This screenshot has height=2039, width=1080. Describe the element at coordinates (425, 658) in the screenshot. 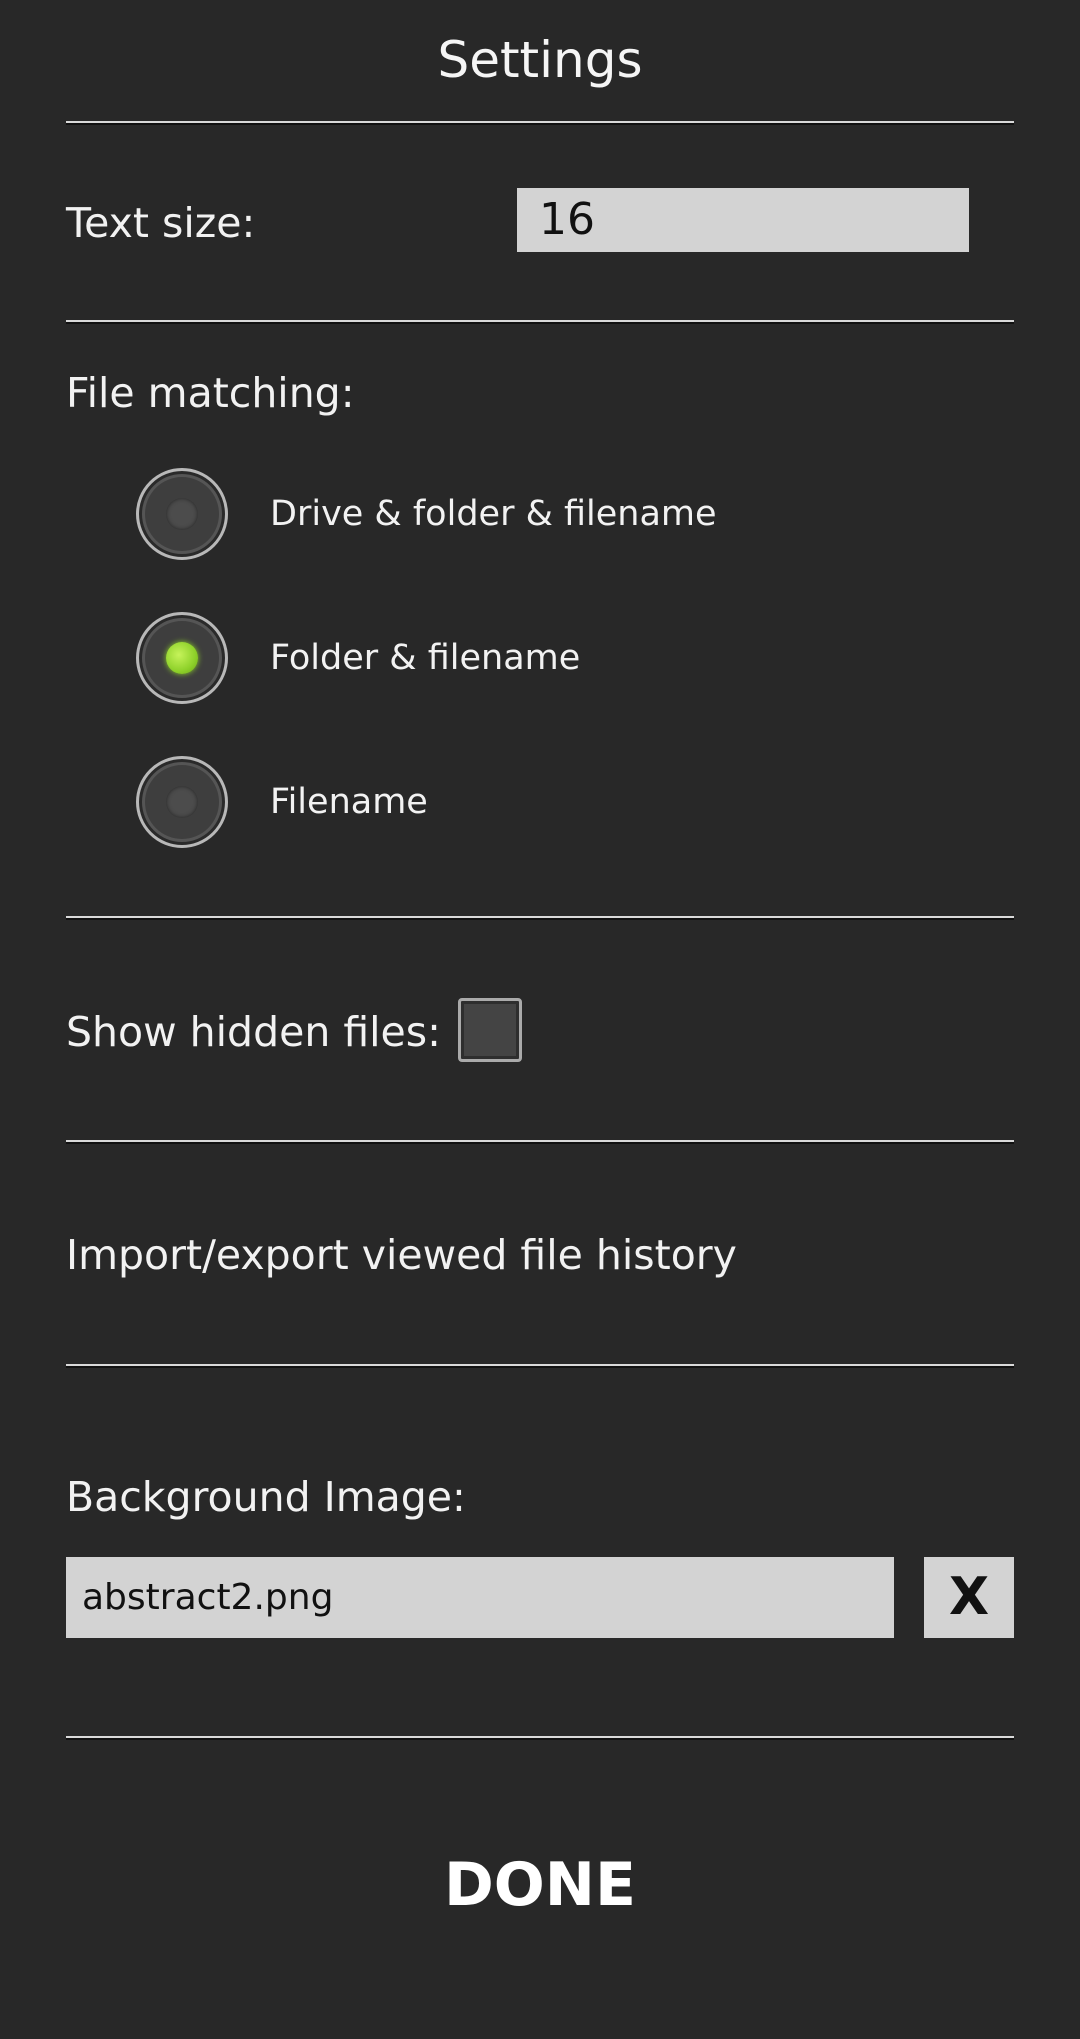

I see `radio-option-label: Folder & filename` at that location.